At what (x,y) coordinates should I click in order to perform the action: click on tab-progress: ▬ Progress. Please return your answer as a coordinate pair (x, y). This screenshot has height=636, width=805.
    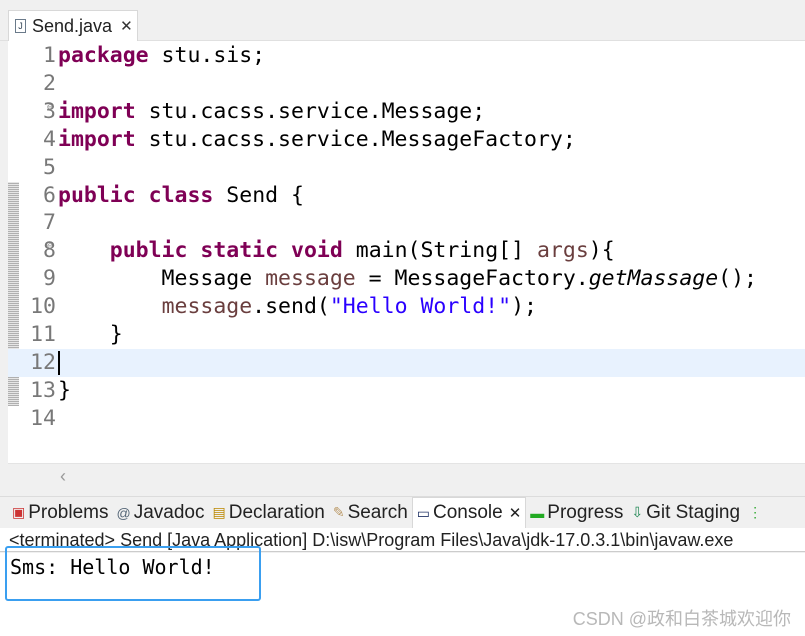
    Looking at the image, I should click on (576, 513).